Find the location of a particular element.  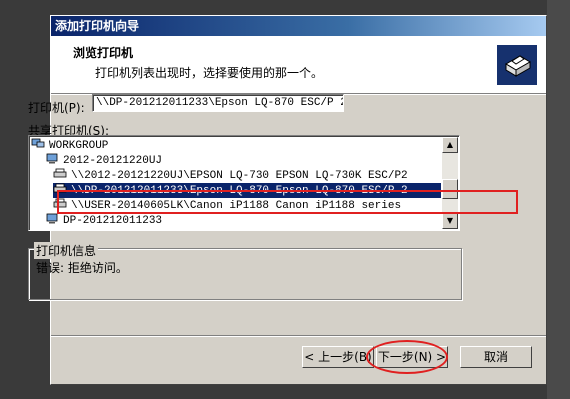

list-item-computer-dp: DP-201212011233 is located at coordinates (103, 220).